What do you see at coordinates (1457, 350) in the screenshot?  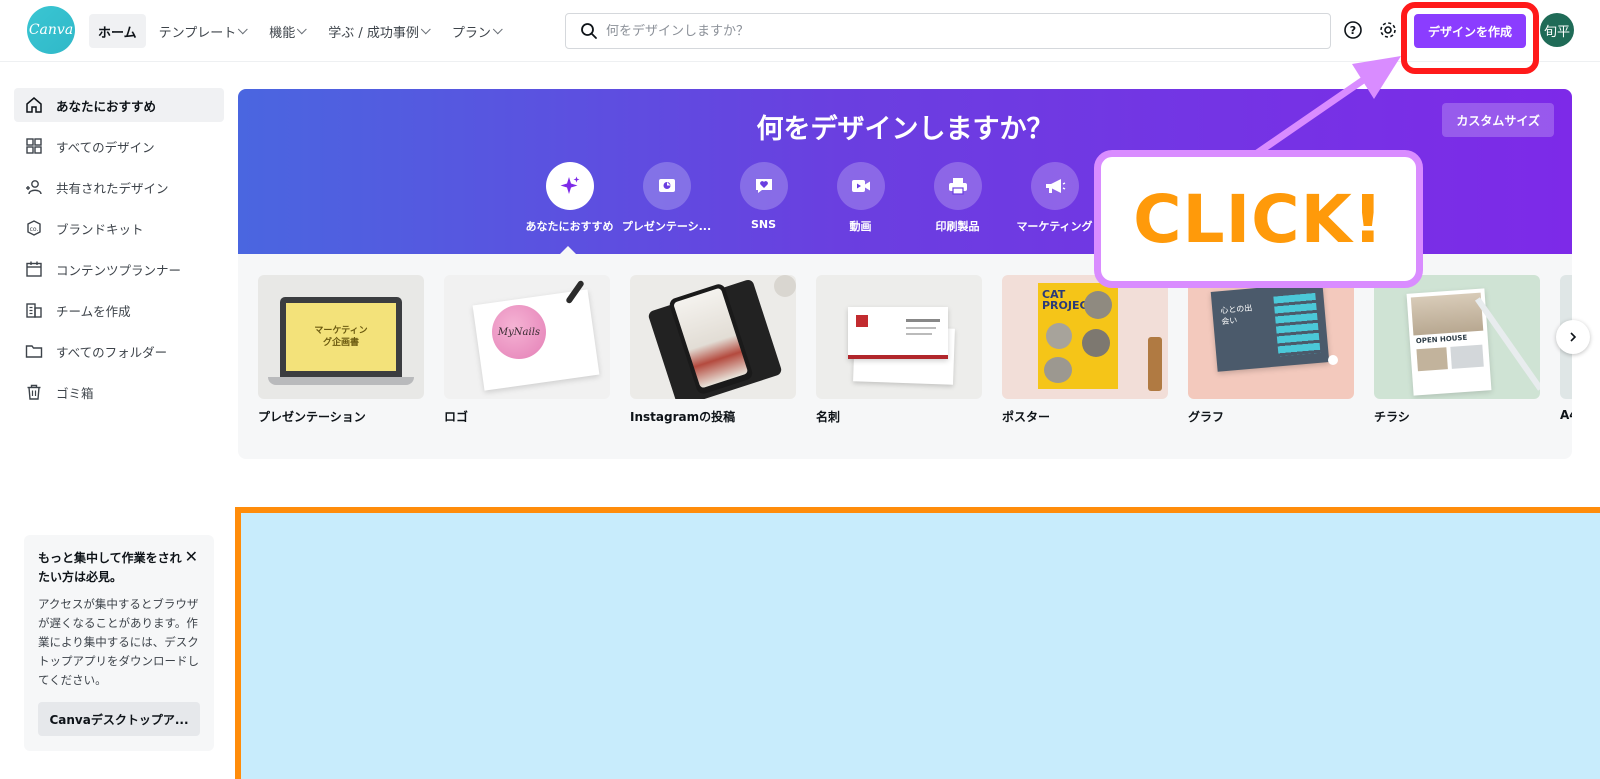 I see `template-flyer: OPEN HOUSE チラシ` at bounding box center [1457, 350].